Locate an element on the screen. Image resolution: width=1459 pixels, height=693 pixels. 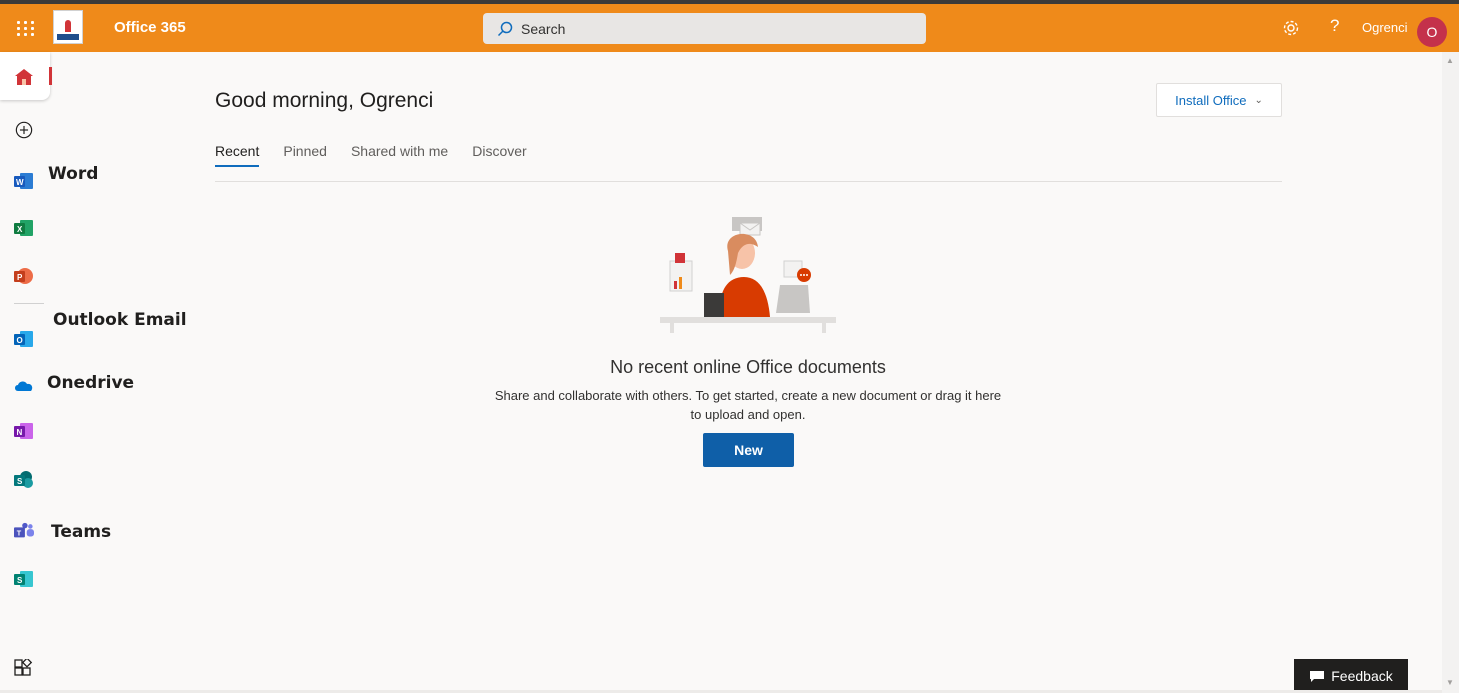
top-bar: Office 365 Search ? Ogrenci O is located at coordinates (729, 26).